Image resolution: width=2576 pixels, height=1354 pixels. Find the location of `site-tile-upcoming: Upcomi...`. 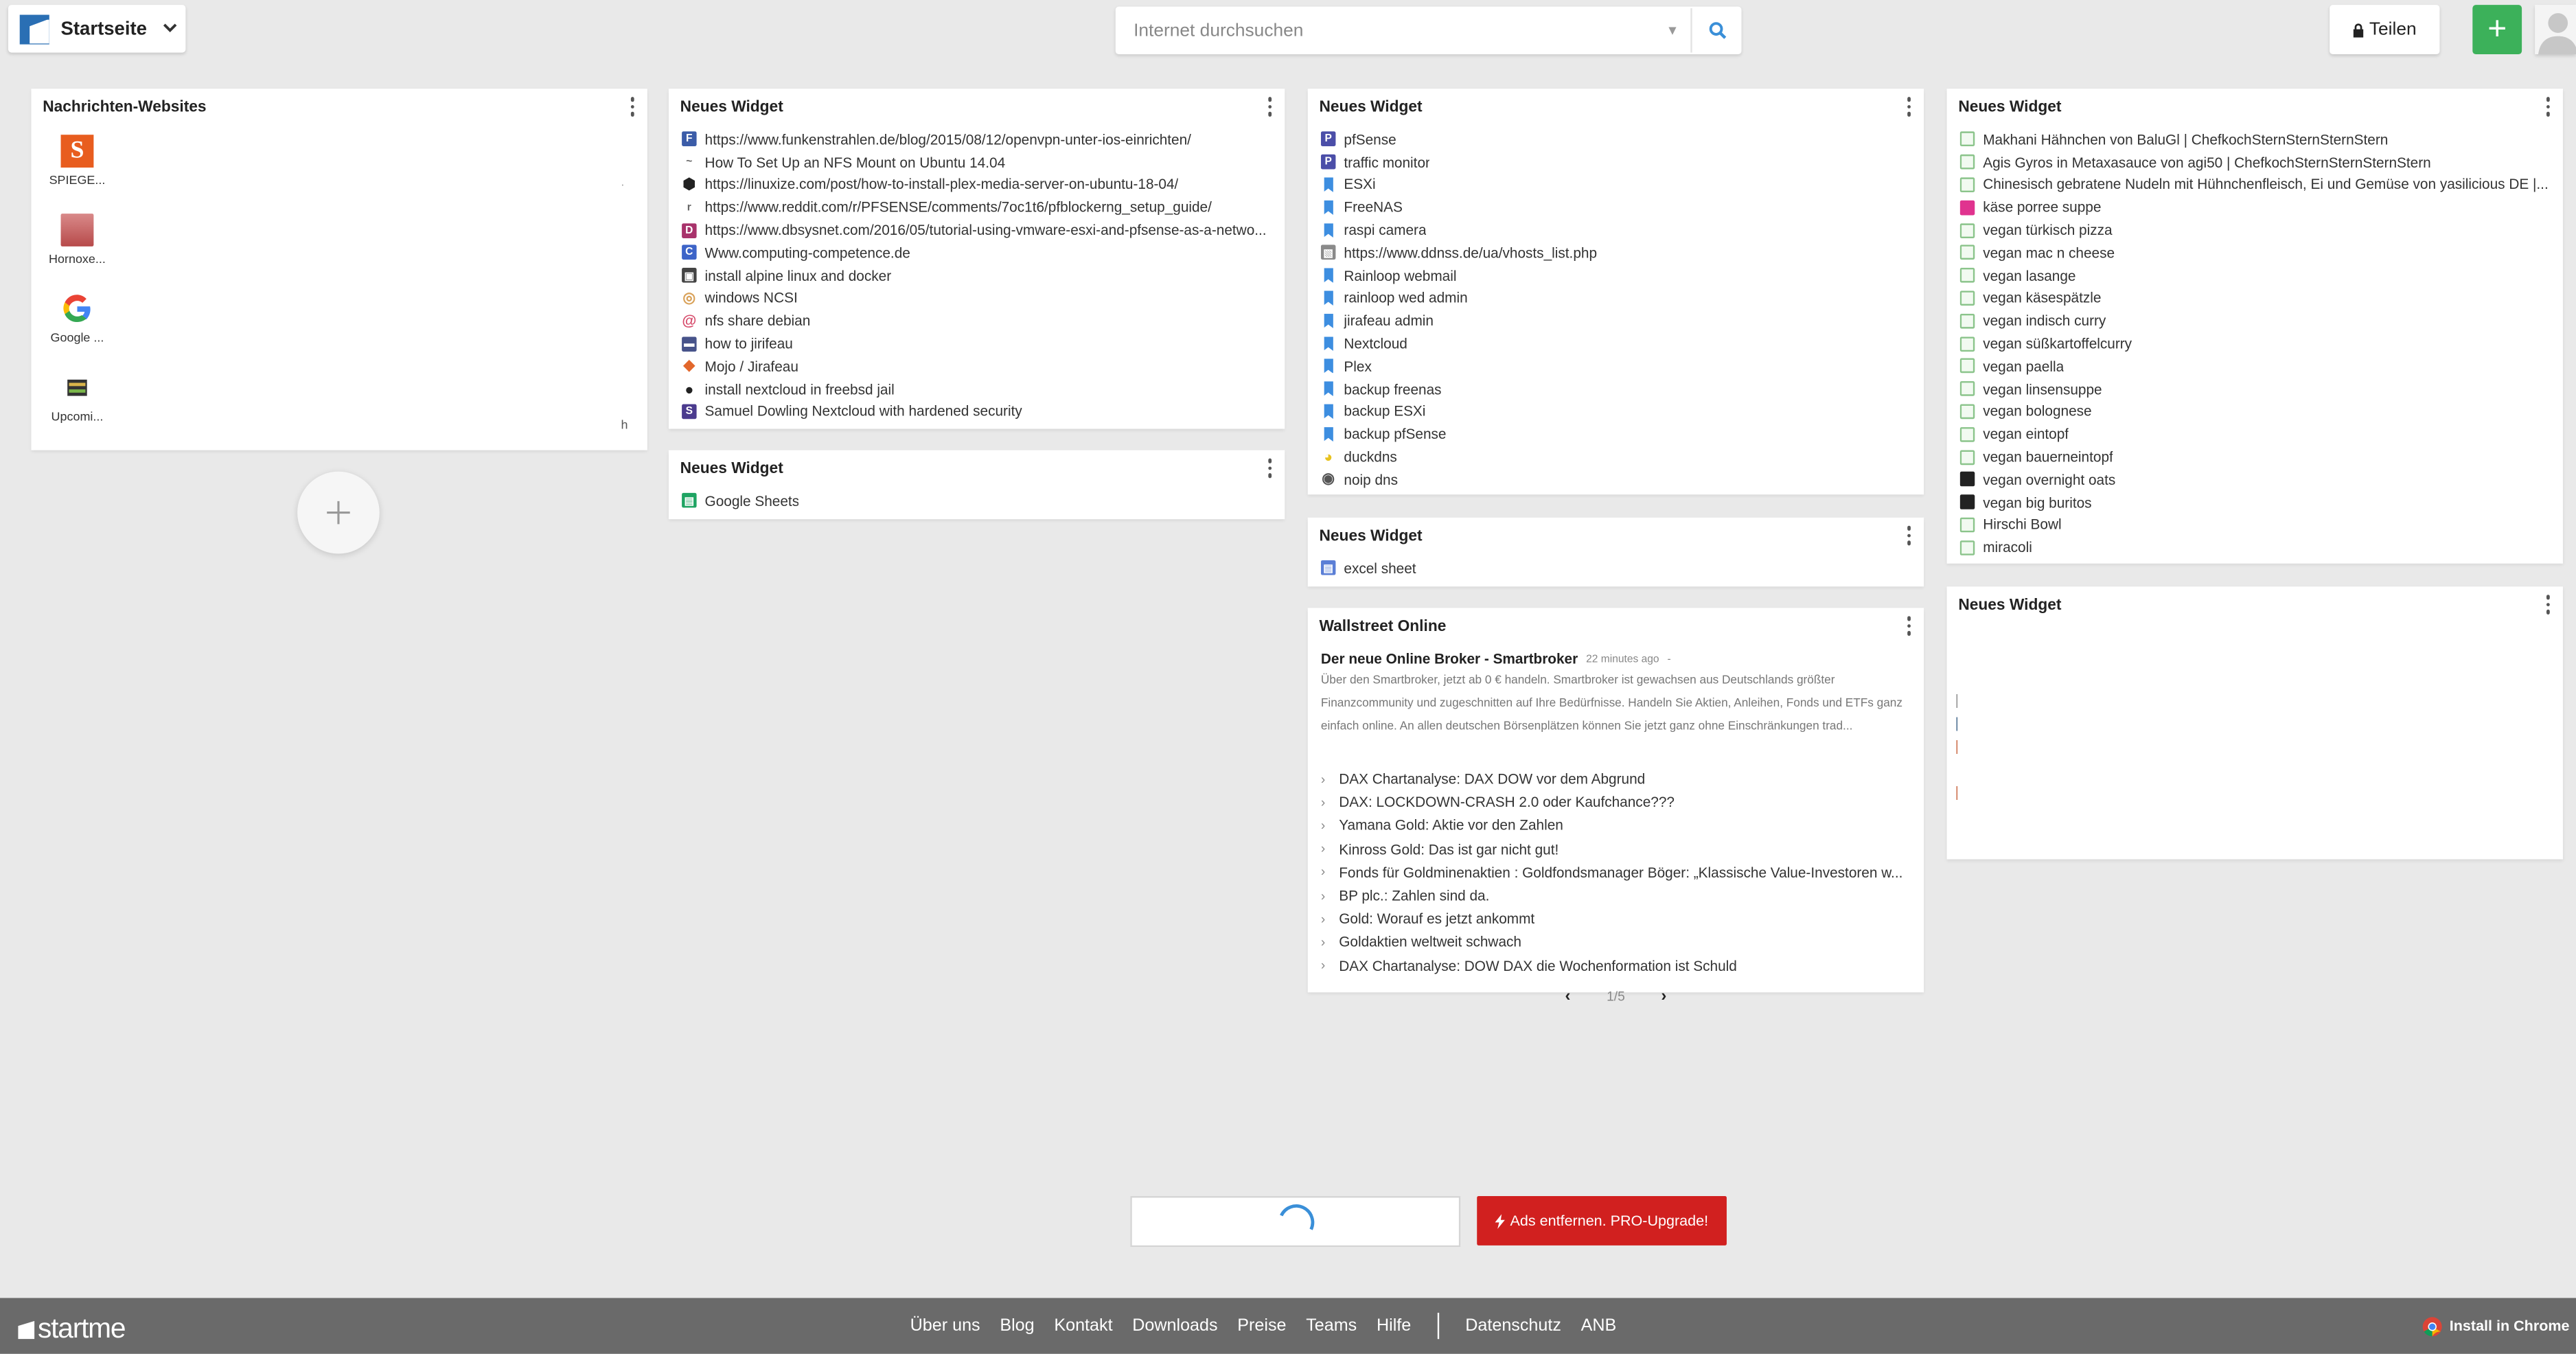

site-tile-upcoming: Upcomi... is located at coordinates (77, 397).